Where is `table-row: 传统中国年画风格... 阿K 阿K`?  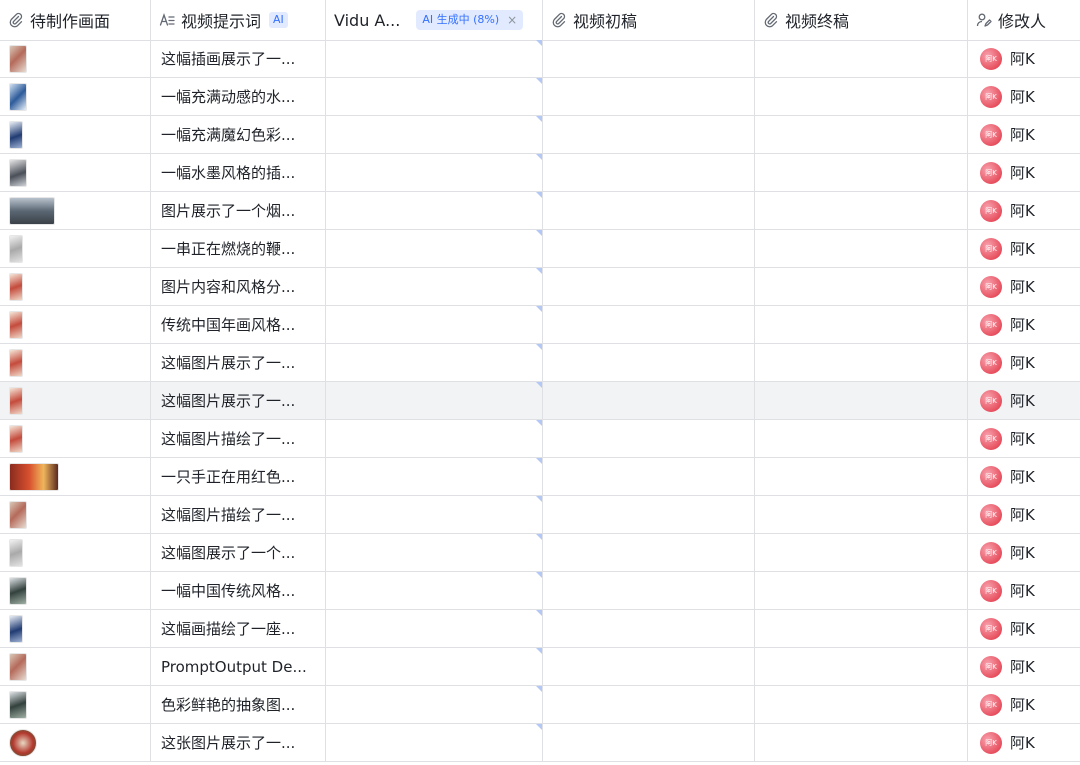 table-row: 传统中国年画风格... 阿K 阿K is located at coordinates (540, 325).